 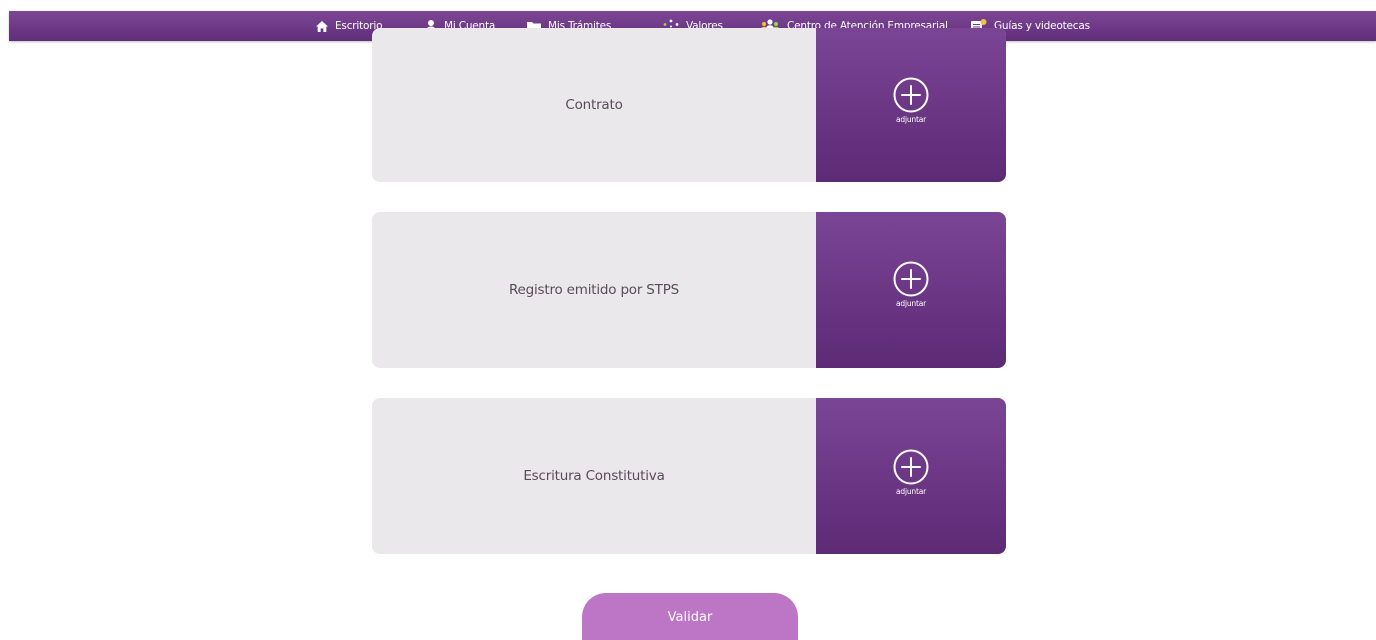 What do you see at coordinates (689, 105) in the screenshot?
I see `document-card-contrato: Contrato adjuntar` at bounding box center [689, 105].